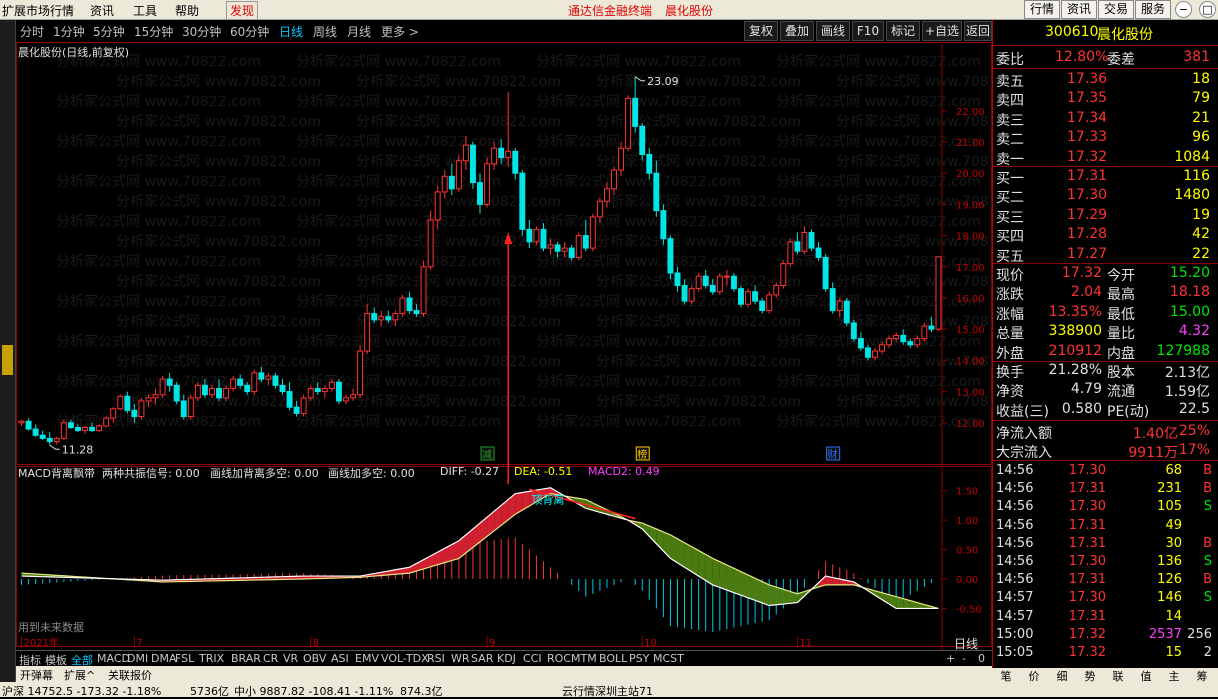  Describe the element at coordinates (1207, 9) in the screenshot. I see `maximize-icon: □` at that location.